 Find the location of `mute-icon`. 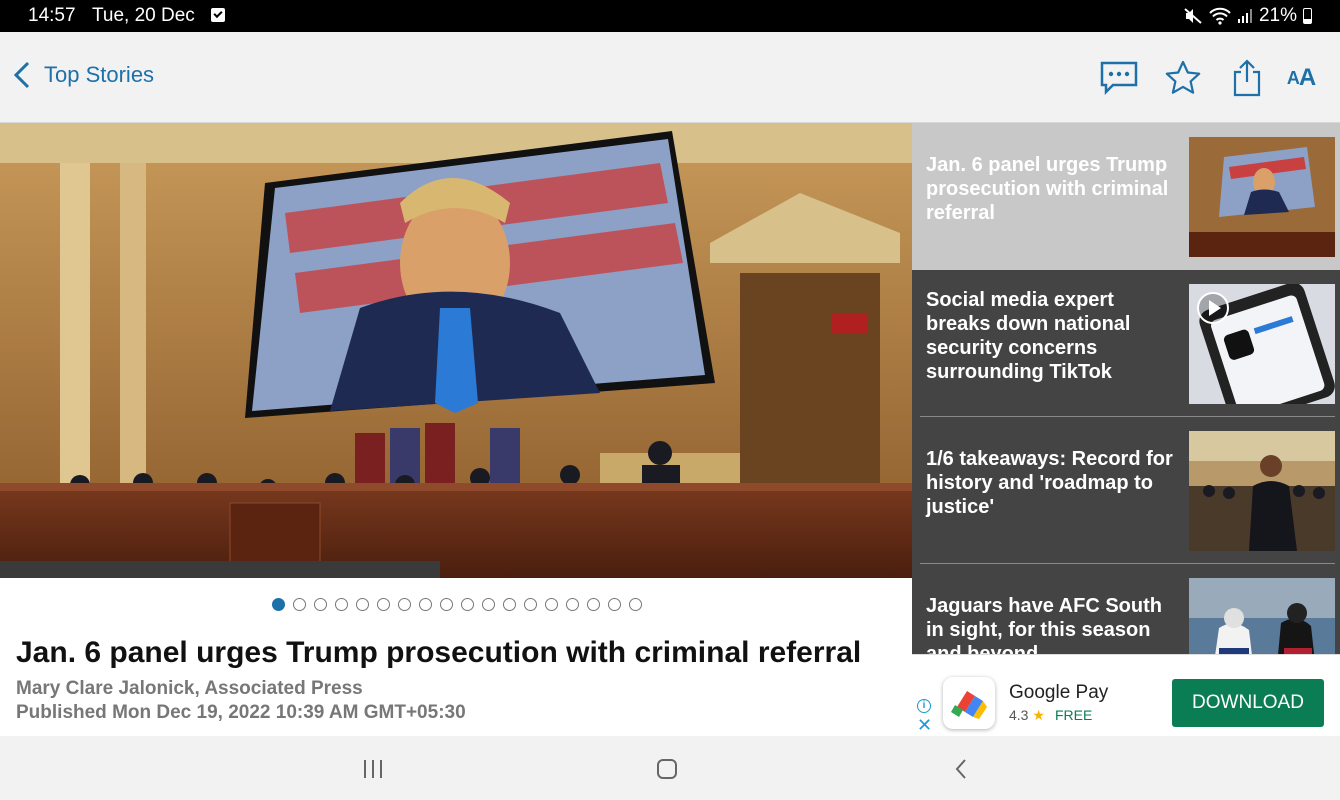

mute-icon is located at coordinates (1193, 16).